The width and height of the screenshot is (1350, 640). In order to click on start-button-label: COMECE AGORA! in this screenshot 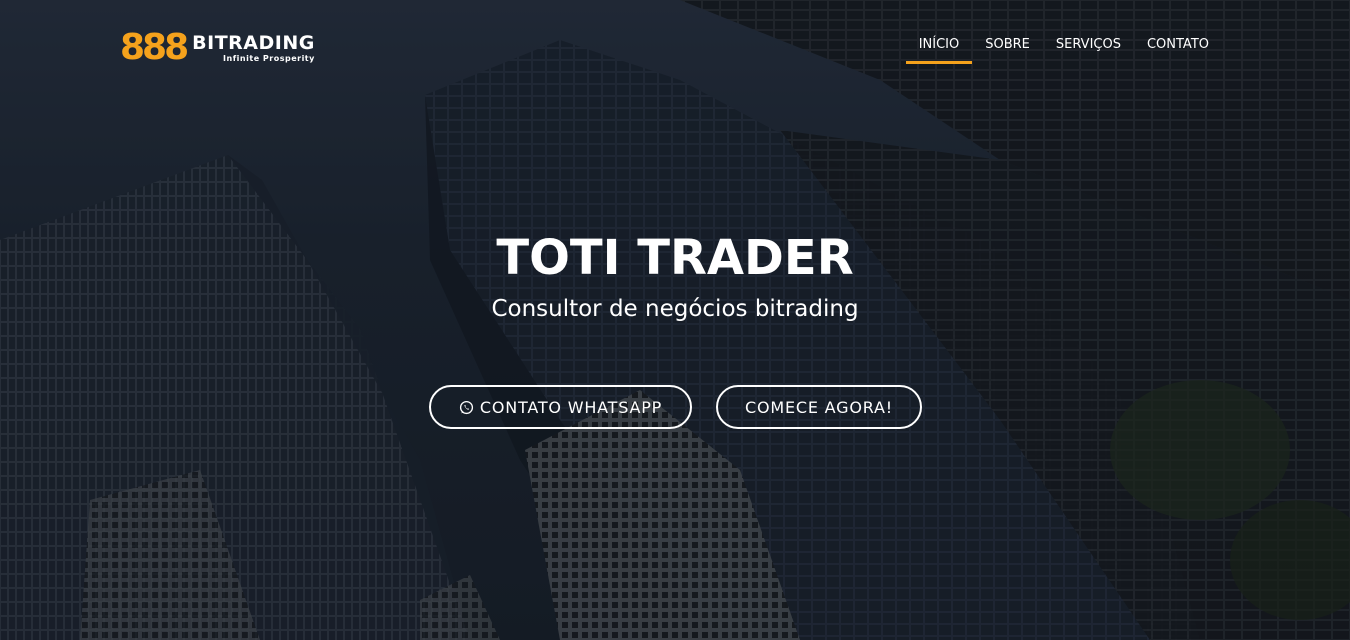, I will do `click(819, 407)`.